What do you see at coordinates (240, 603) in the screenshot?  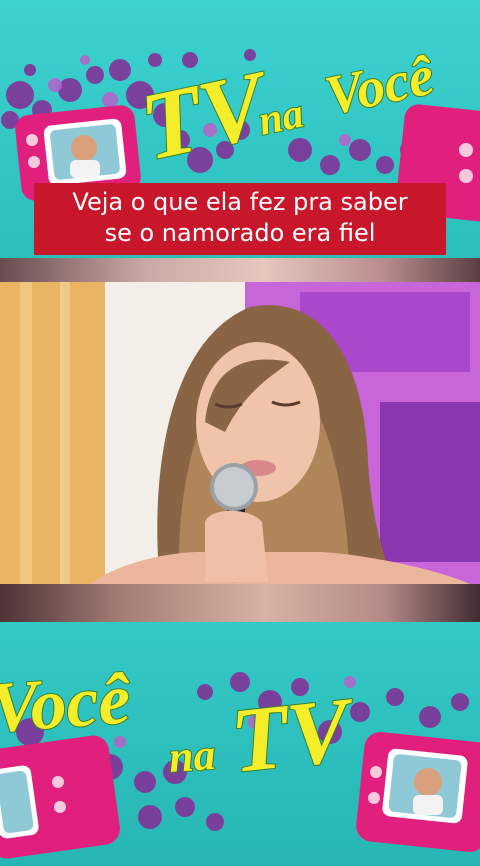 I see `blurred-strip-bottom` at bounding box center [240, 603].